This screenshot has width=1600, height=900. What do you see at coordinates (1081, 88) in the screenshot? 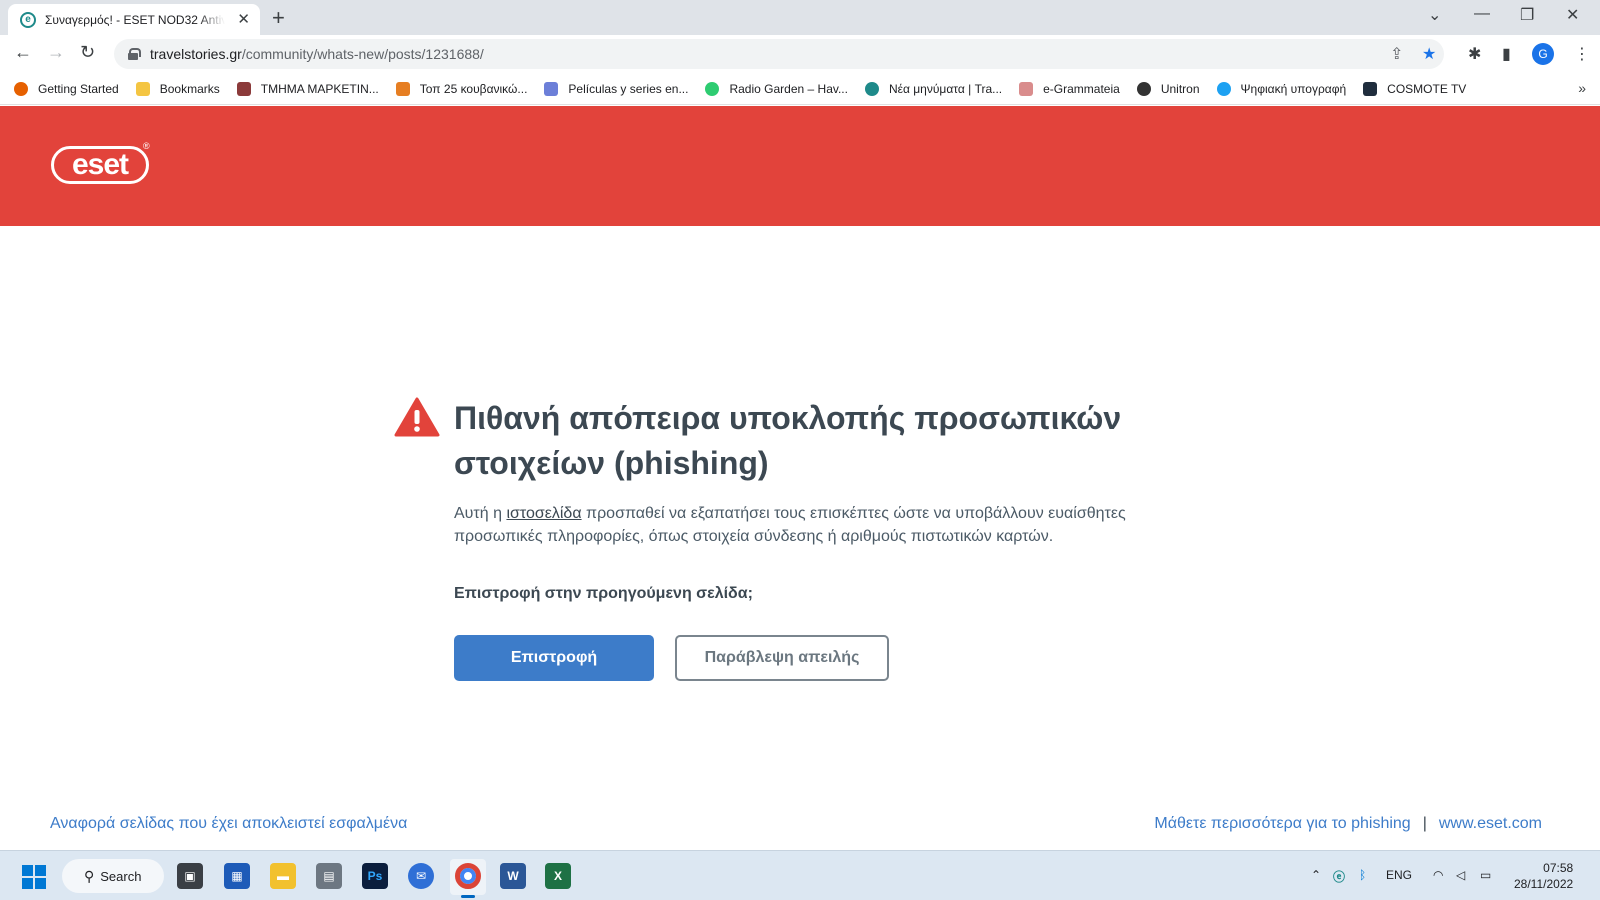
I see `bookmark-label: e-Grammateia` at bounding box center [1081, 88].